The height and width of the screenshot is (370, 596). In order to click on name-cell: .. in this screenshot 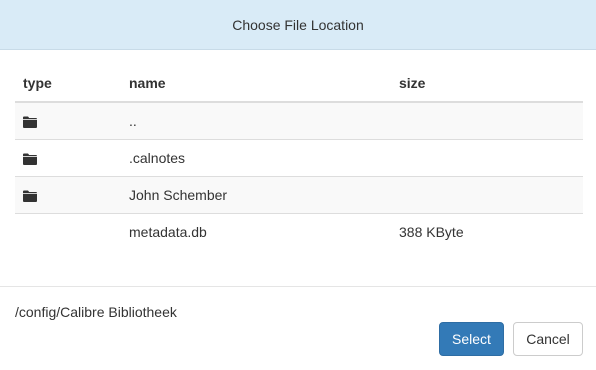, I will do `click(256, 120)`.